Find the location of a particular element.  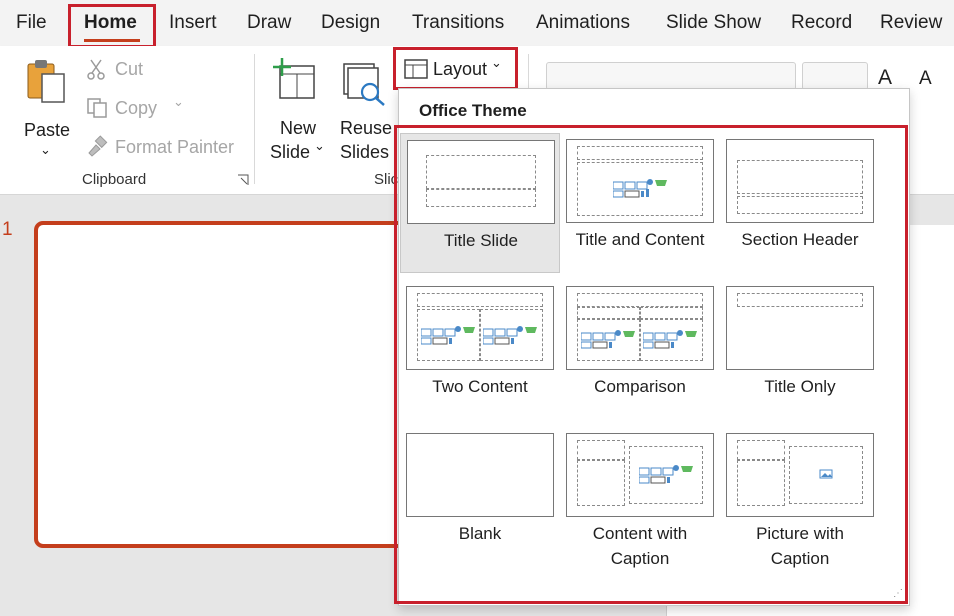

layout-section-header: Section Header is located at coordinates (800, 203).